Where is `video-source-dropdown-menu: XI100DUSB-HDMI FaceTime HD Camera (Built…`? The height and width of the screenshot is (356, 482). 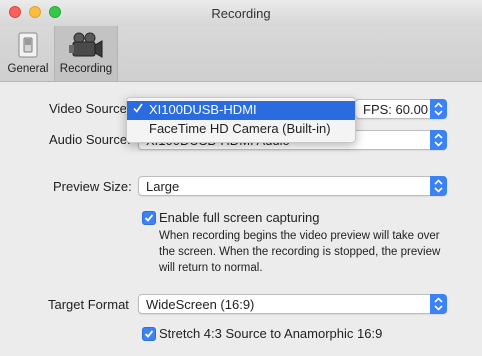 video-source-dropdown-menu: XI100DUSB-HDMI FaceTime HD Camera (Built… is located at coordinates (241, 120).